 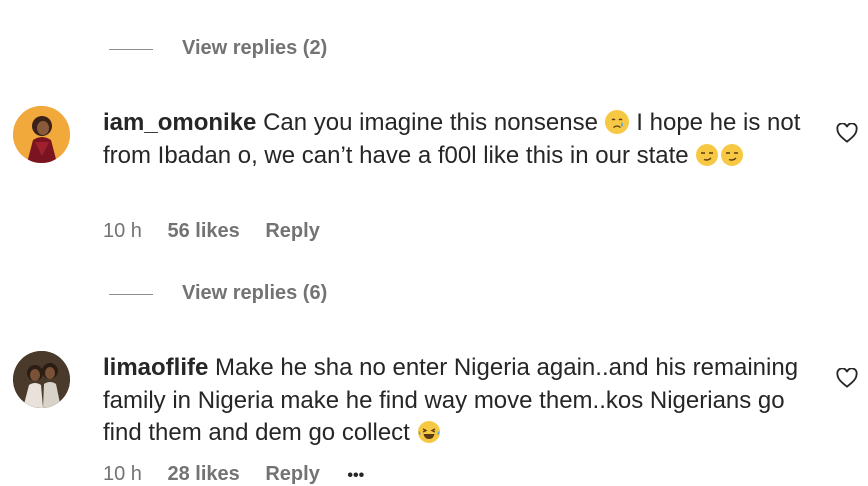 I want to click on username: iam_omonike, so click(x=179, y=122).